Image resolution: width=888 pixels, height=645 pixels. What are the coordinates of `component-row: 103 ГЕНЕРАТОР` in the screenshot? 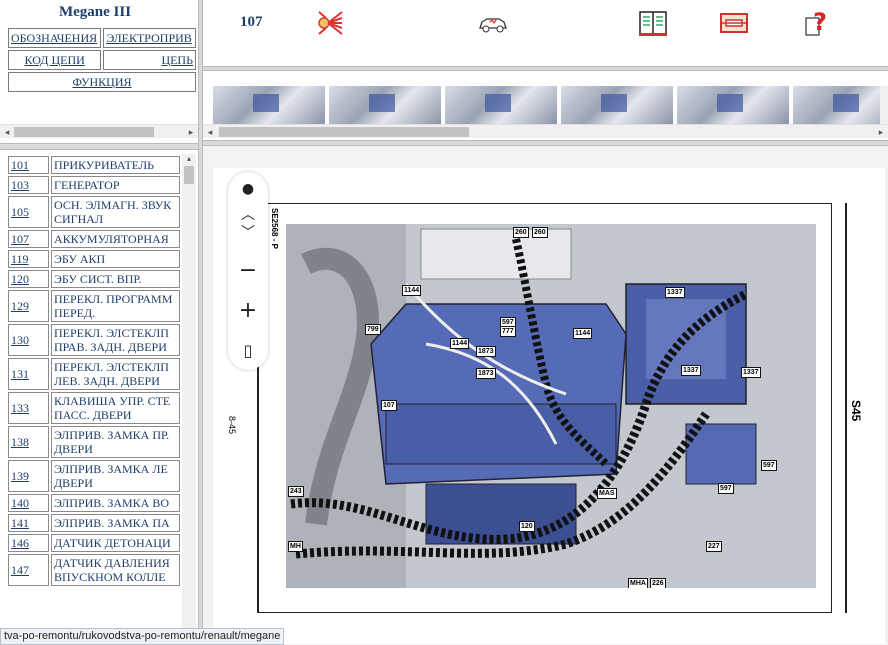 It's located at (94, 185).